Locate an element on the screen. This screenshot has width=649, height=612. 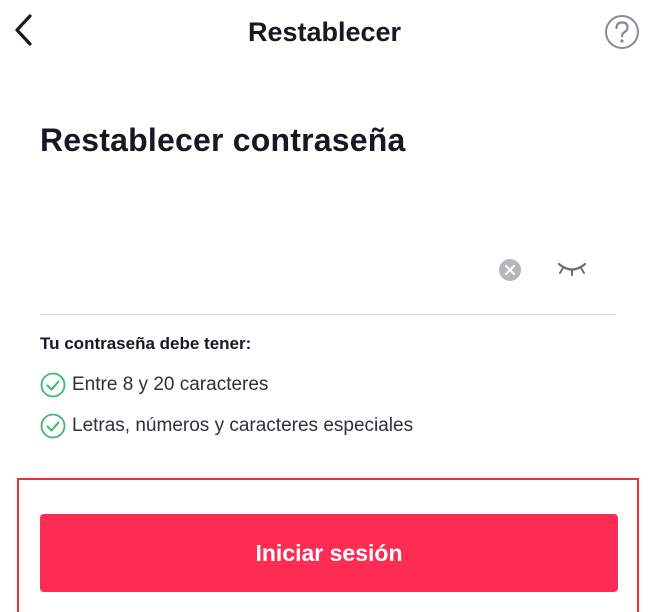
nav-bar: Restablecer is located at coordinates (324, 33).